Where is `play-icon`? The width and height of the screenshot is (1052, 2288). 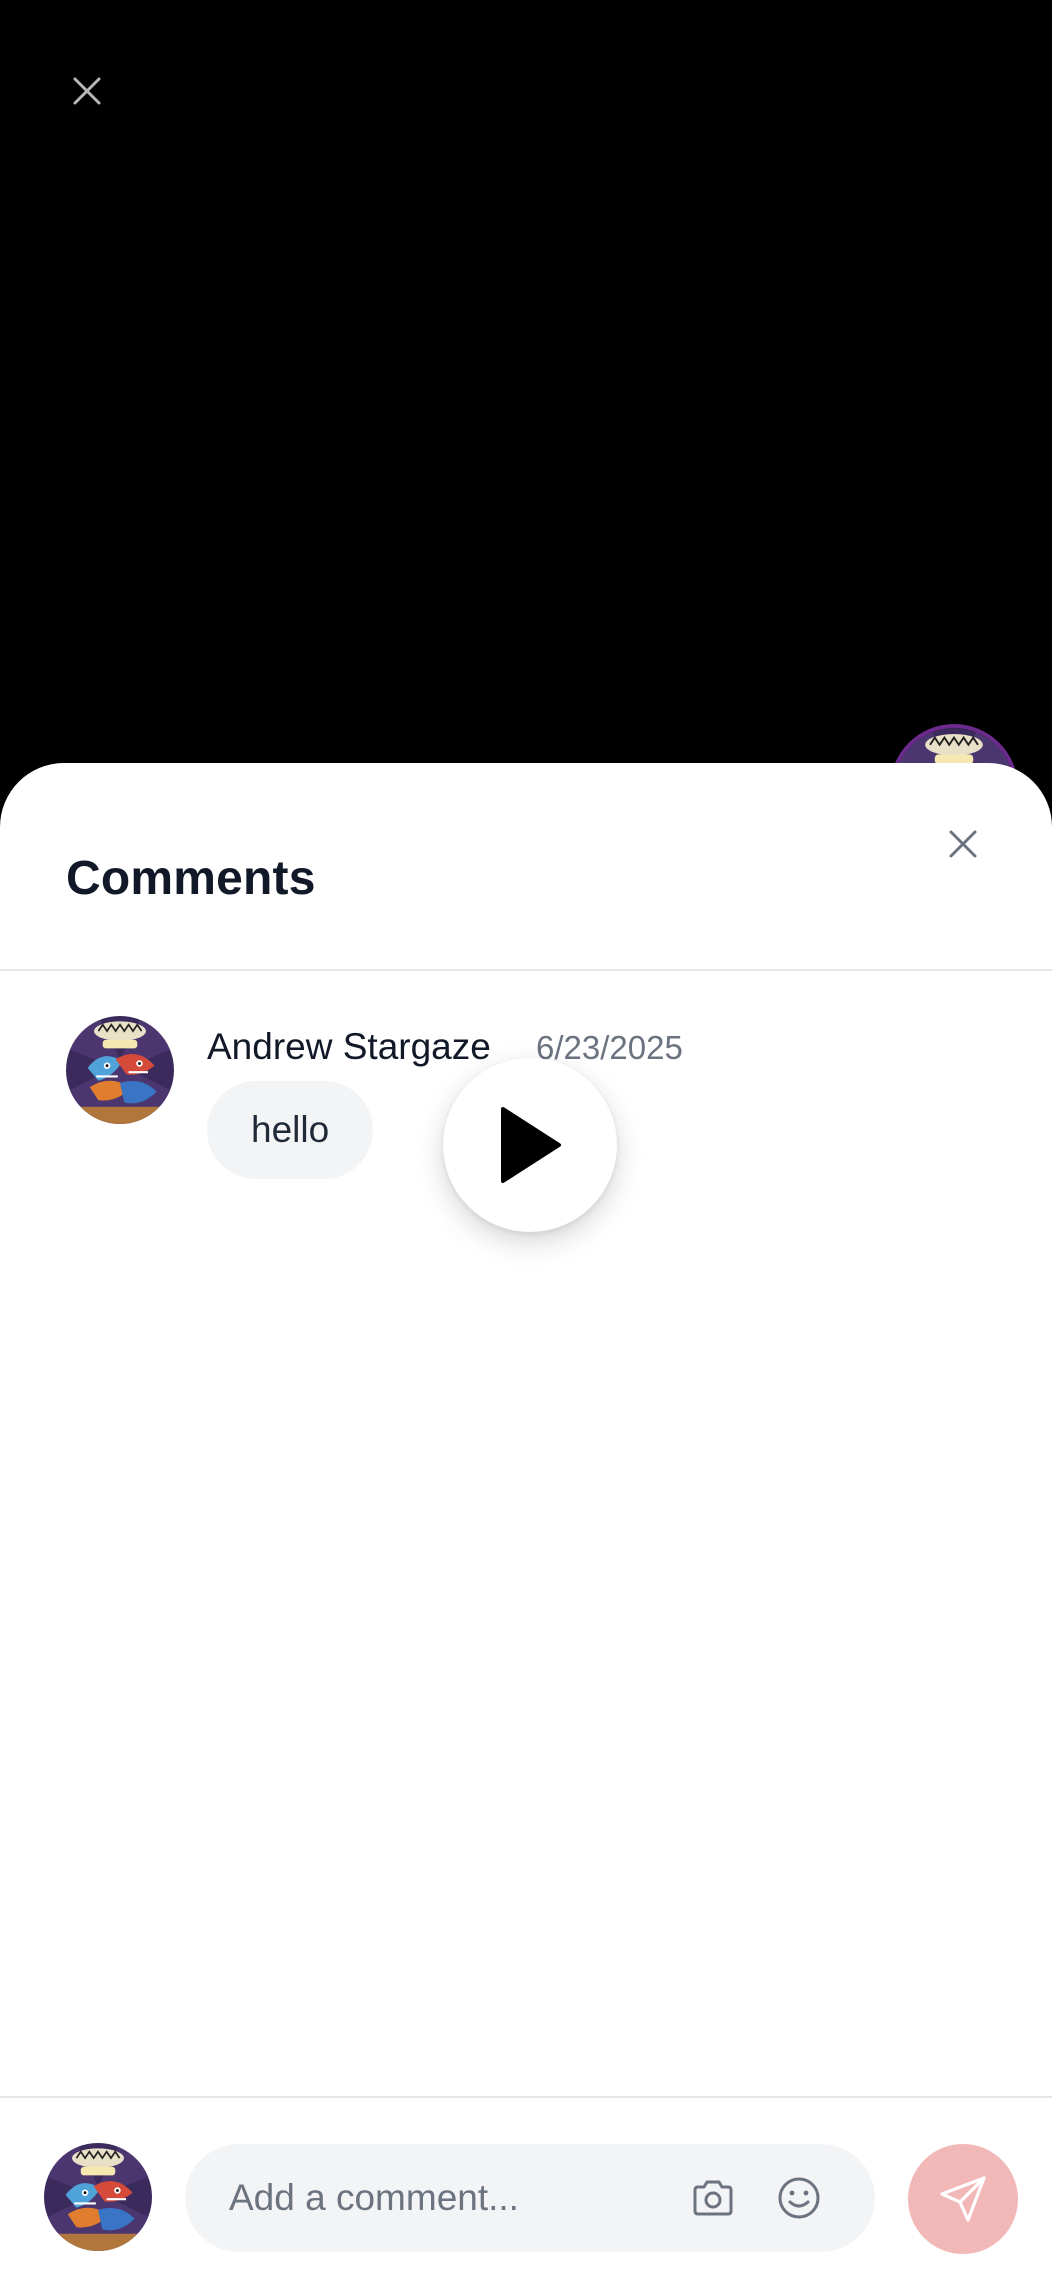 play-icon is located at coordinates (531, 1145).